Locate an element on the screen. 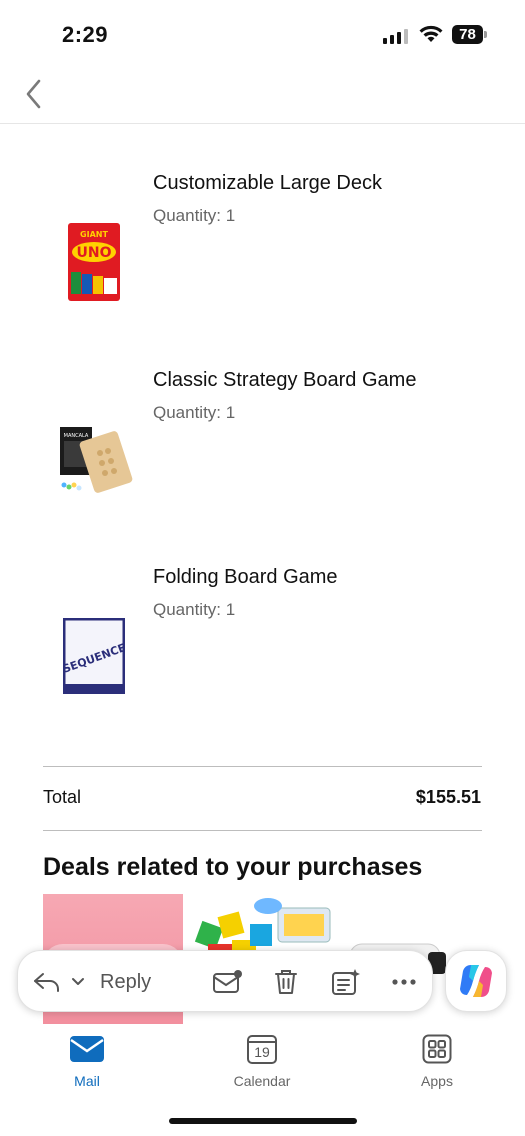 The height and width of the screenshot is (1136, 525). item-thumbnail: SEQUENCE is located at coordinates (94, 656).